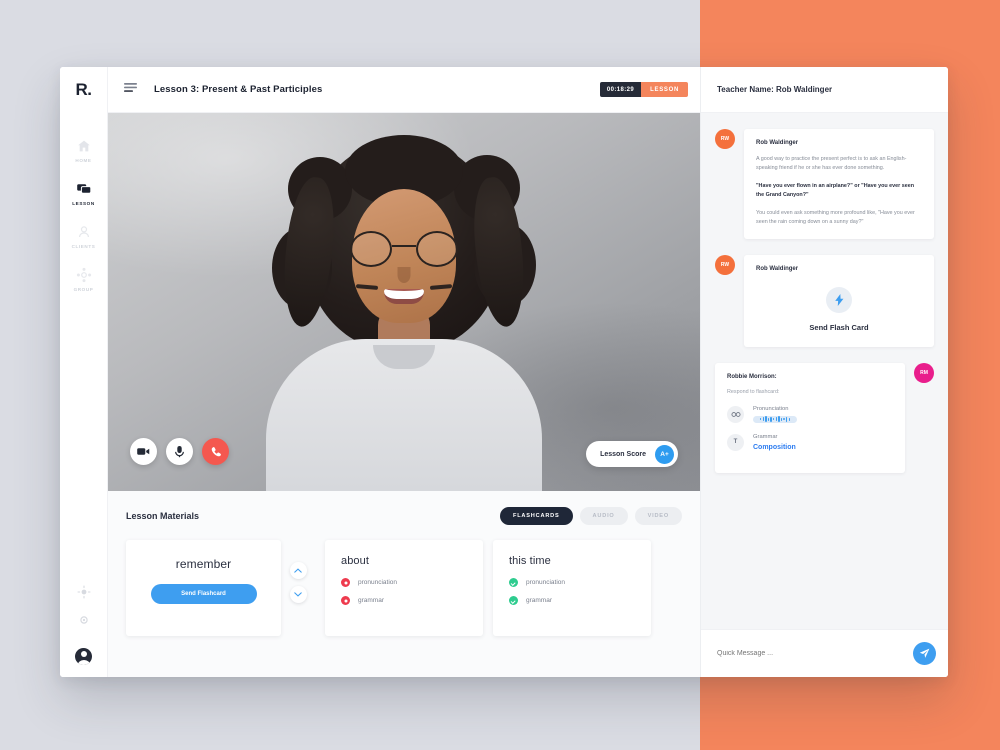 The image size is (1000, 750). I want to click on status-badge: 00:18:29 LESSON, so click(643, 89).